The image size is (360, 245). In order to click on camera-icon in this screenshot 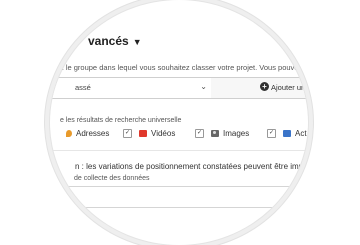, I will do `click(215, 133)`.